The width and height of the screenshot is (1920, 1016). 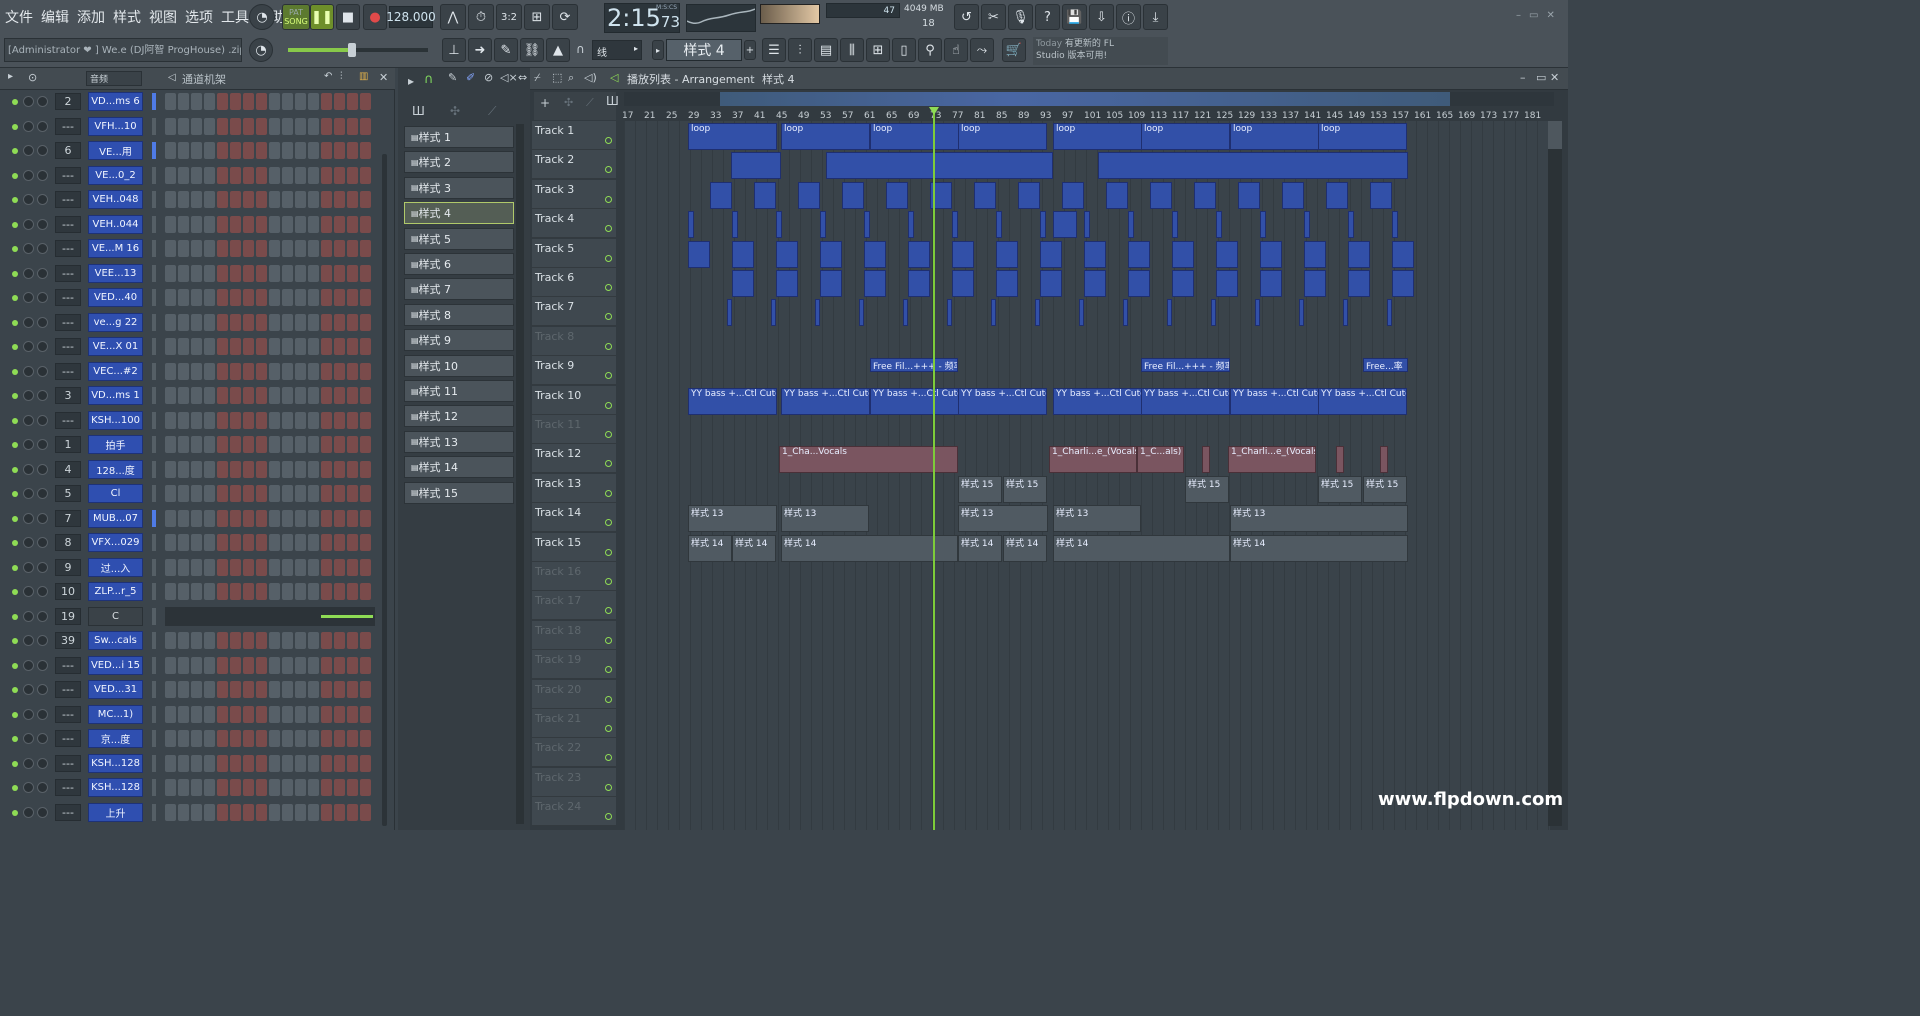 I want to click on delete-icon: ⊘, so click(x=488, y=77).